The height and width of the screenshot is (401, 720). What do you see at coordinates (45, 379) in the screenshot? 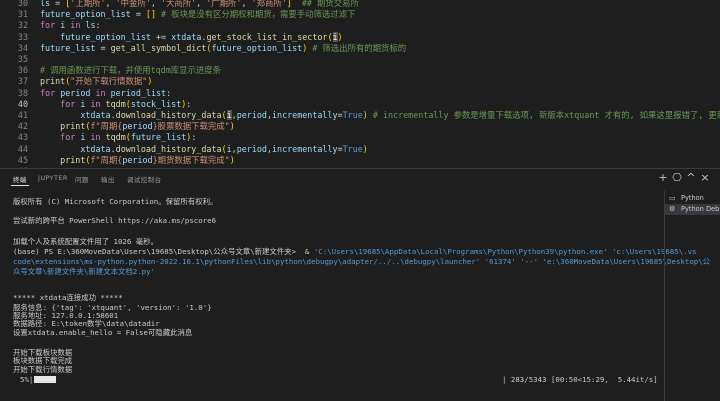
I see `progress-bar` at bounding box center [45, 379].